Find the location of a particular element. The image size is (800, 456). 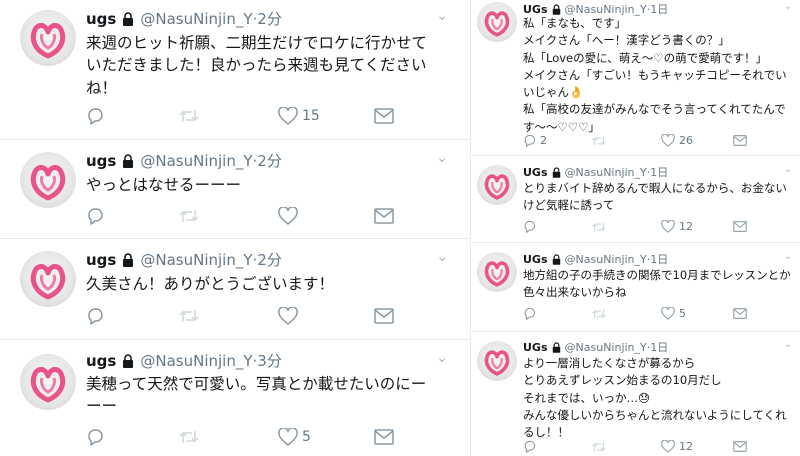

like-button: 15 is located at coordinates (326, 116).